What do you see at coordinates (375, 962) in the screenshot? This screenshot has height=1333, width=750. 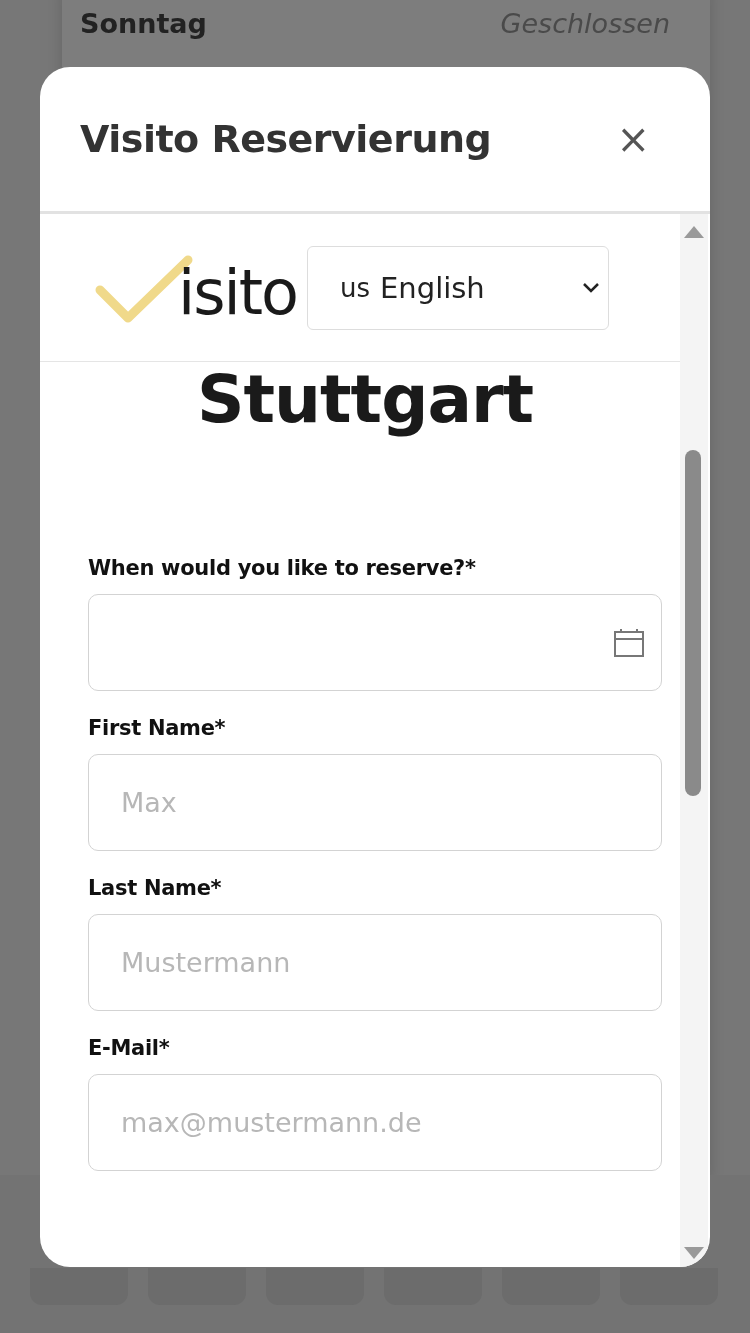 I see `input-field: Mustermann` at bounding box center [375, 962].